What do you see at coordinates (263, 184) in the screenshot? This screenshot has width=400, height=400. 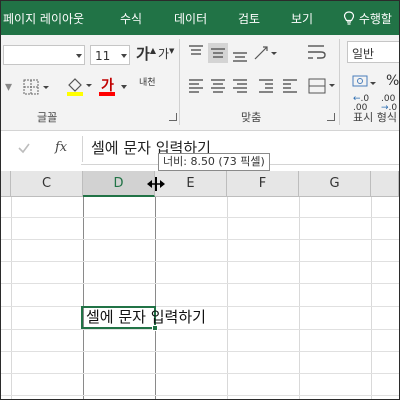 I see `column-header-f: F` at bounding box center [263, 184].